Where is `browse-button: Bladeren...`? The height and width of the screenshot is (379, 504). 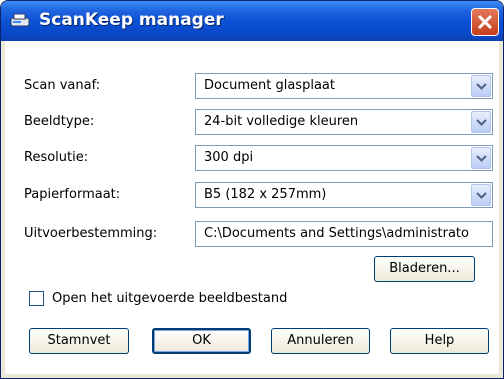
browse-button: Bladeren... is located at coordinates (424, 269).